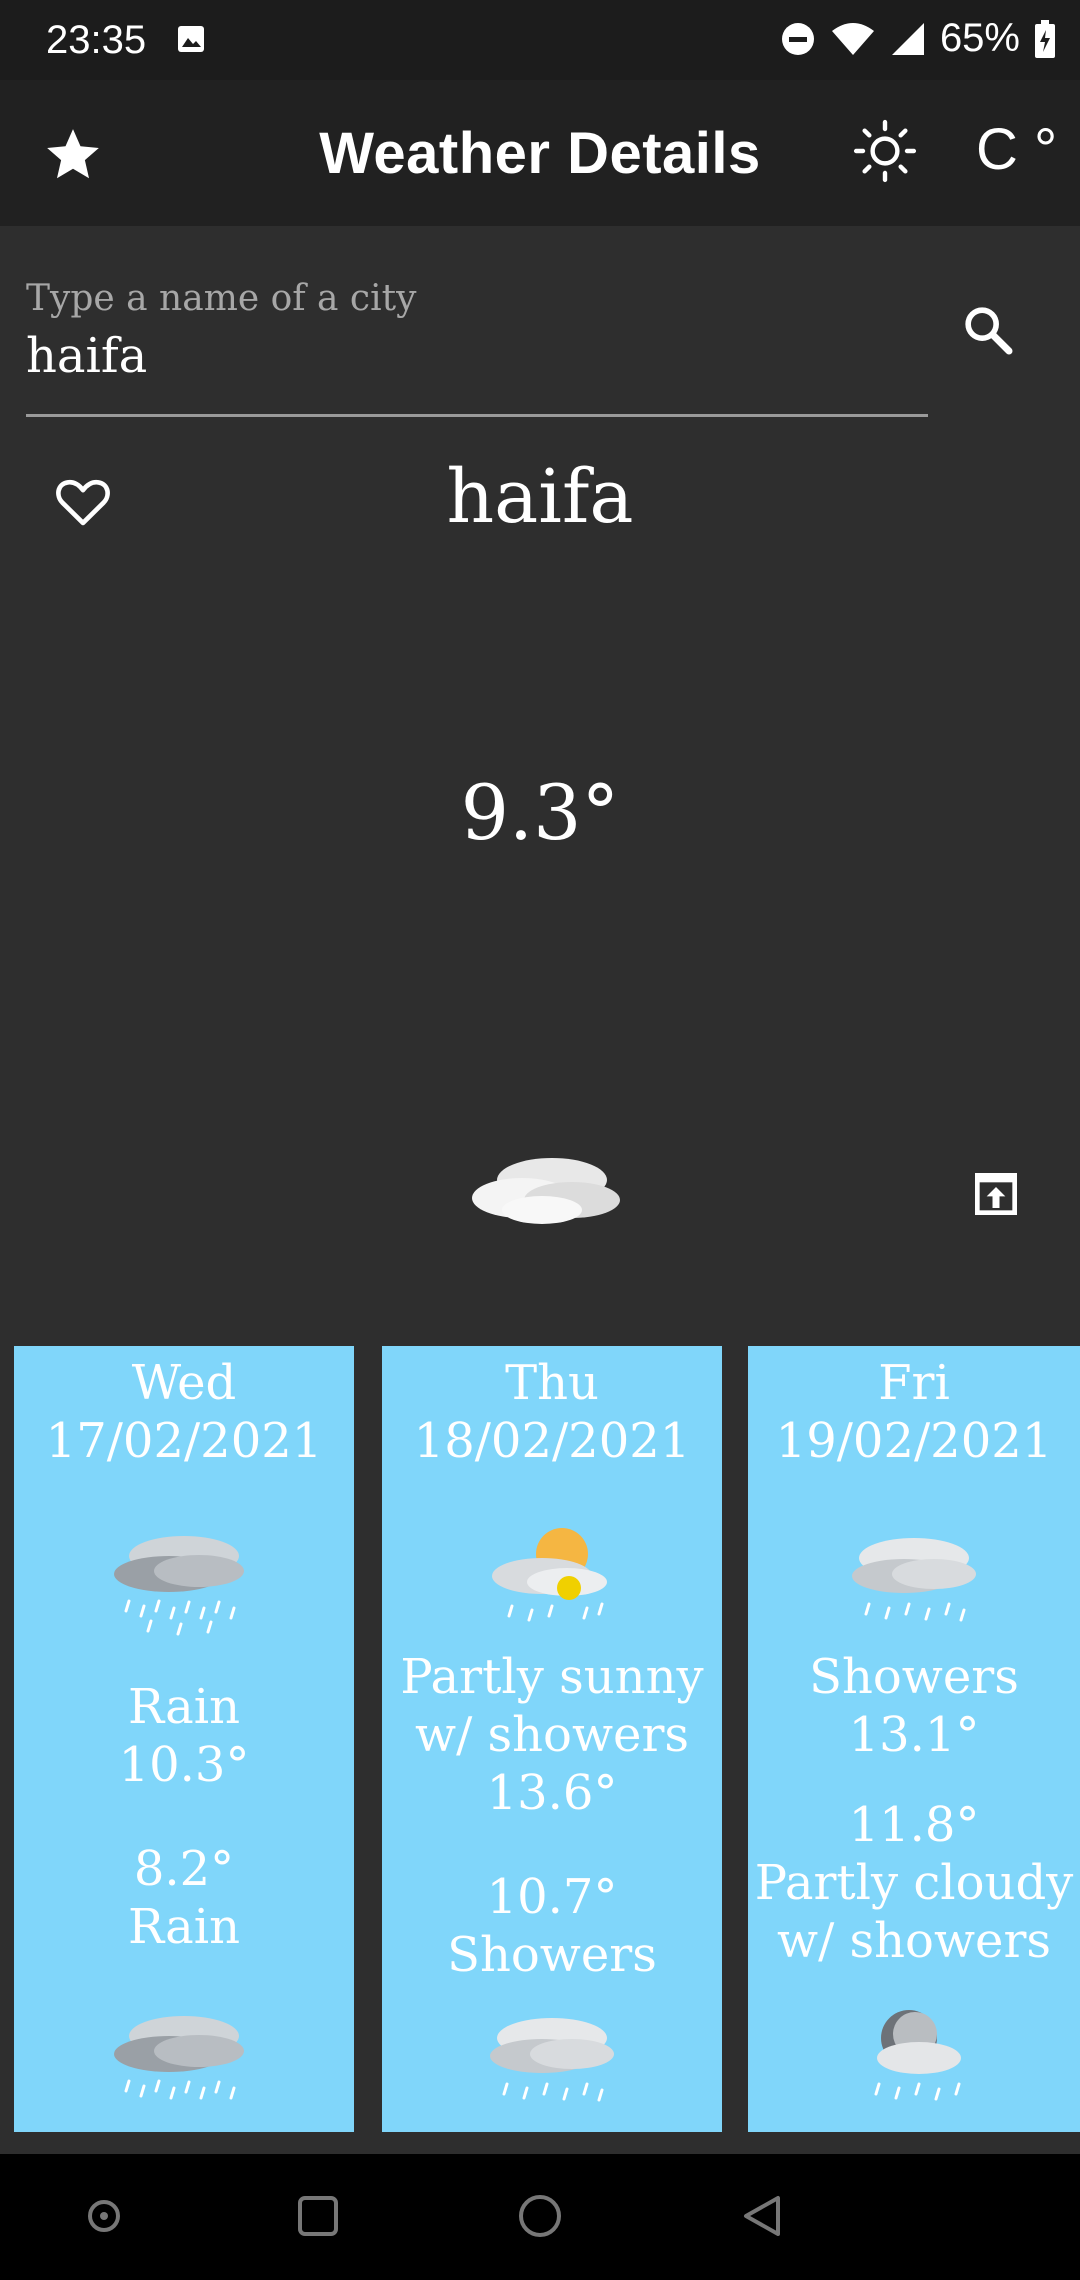 The height and width of the screenshot is (2280, 1080). What do you see at coordinates (552, 1793) in the screenshot?
I see `forecast-day-temp: 13.6°` at bounding box center [552, 1793].